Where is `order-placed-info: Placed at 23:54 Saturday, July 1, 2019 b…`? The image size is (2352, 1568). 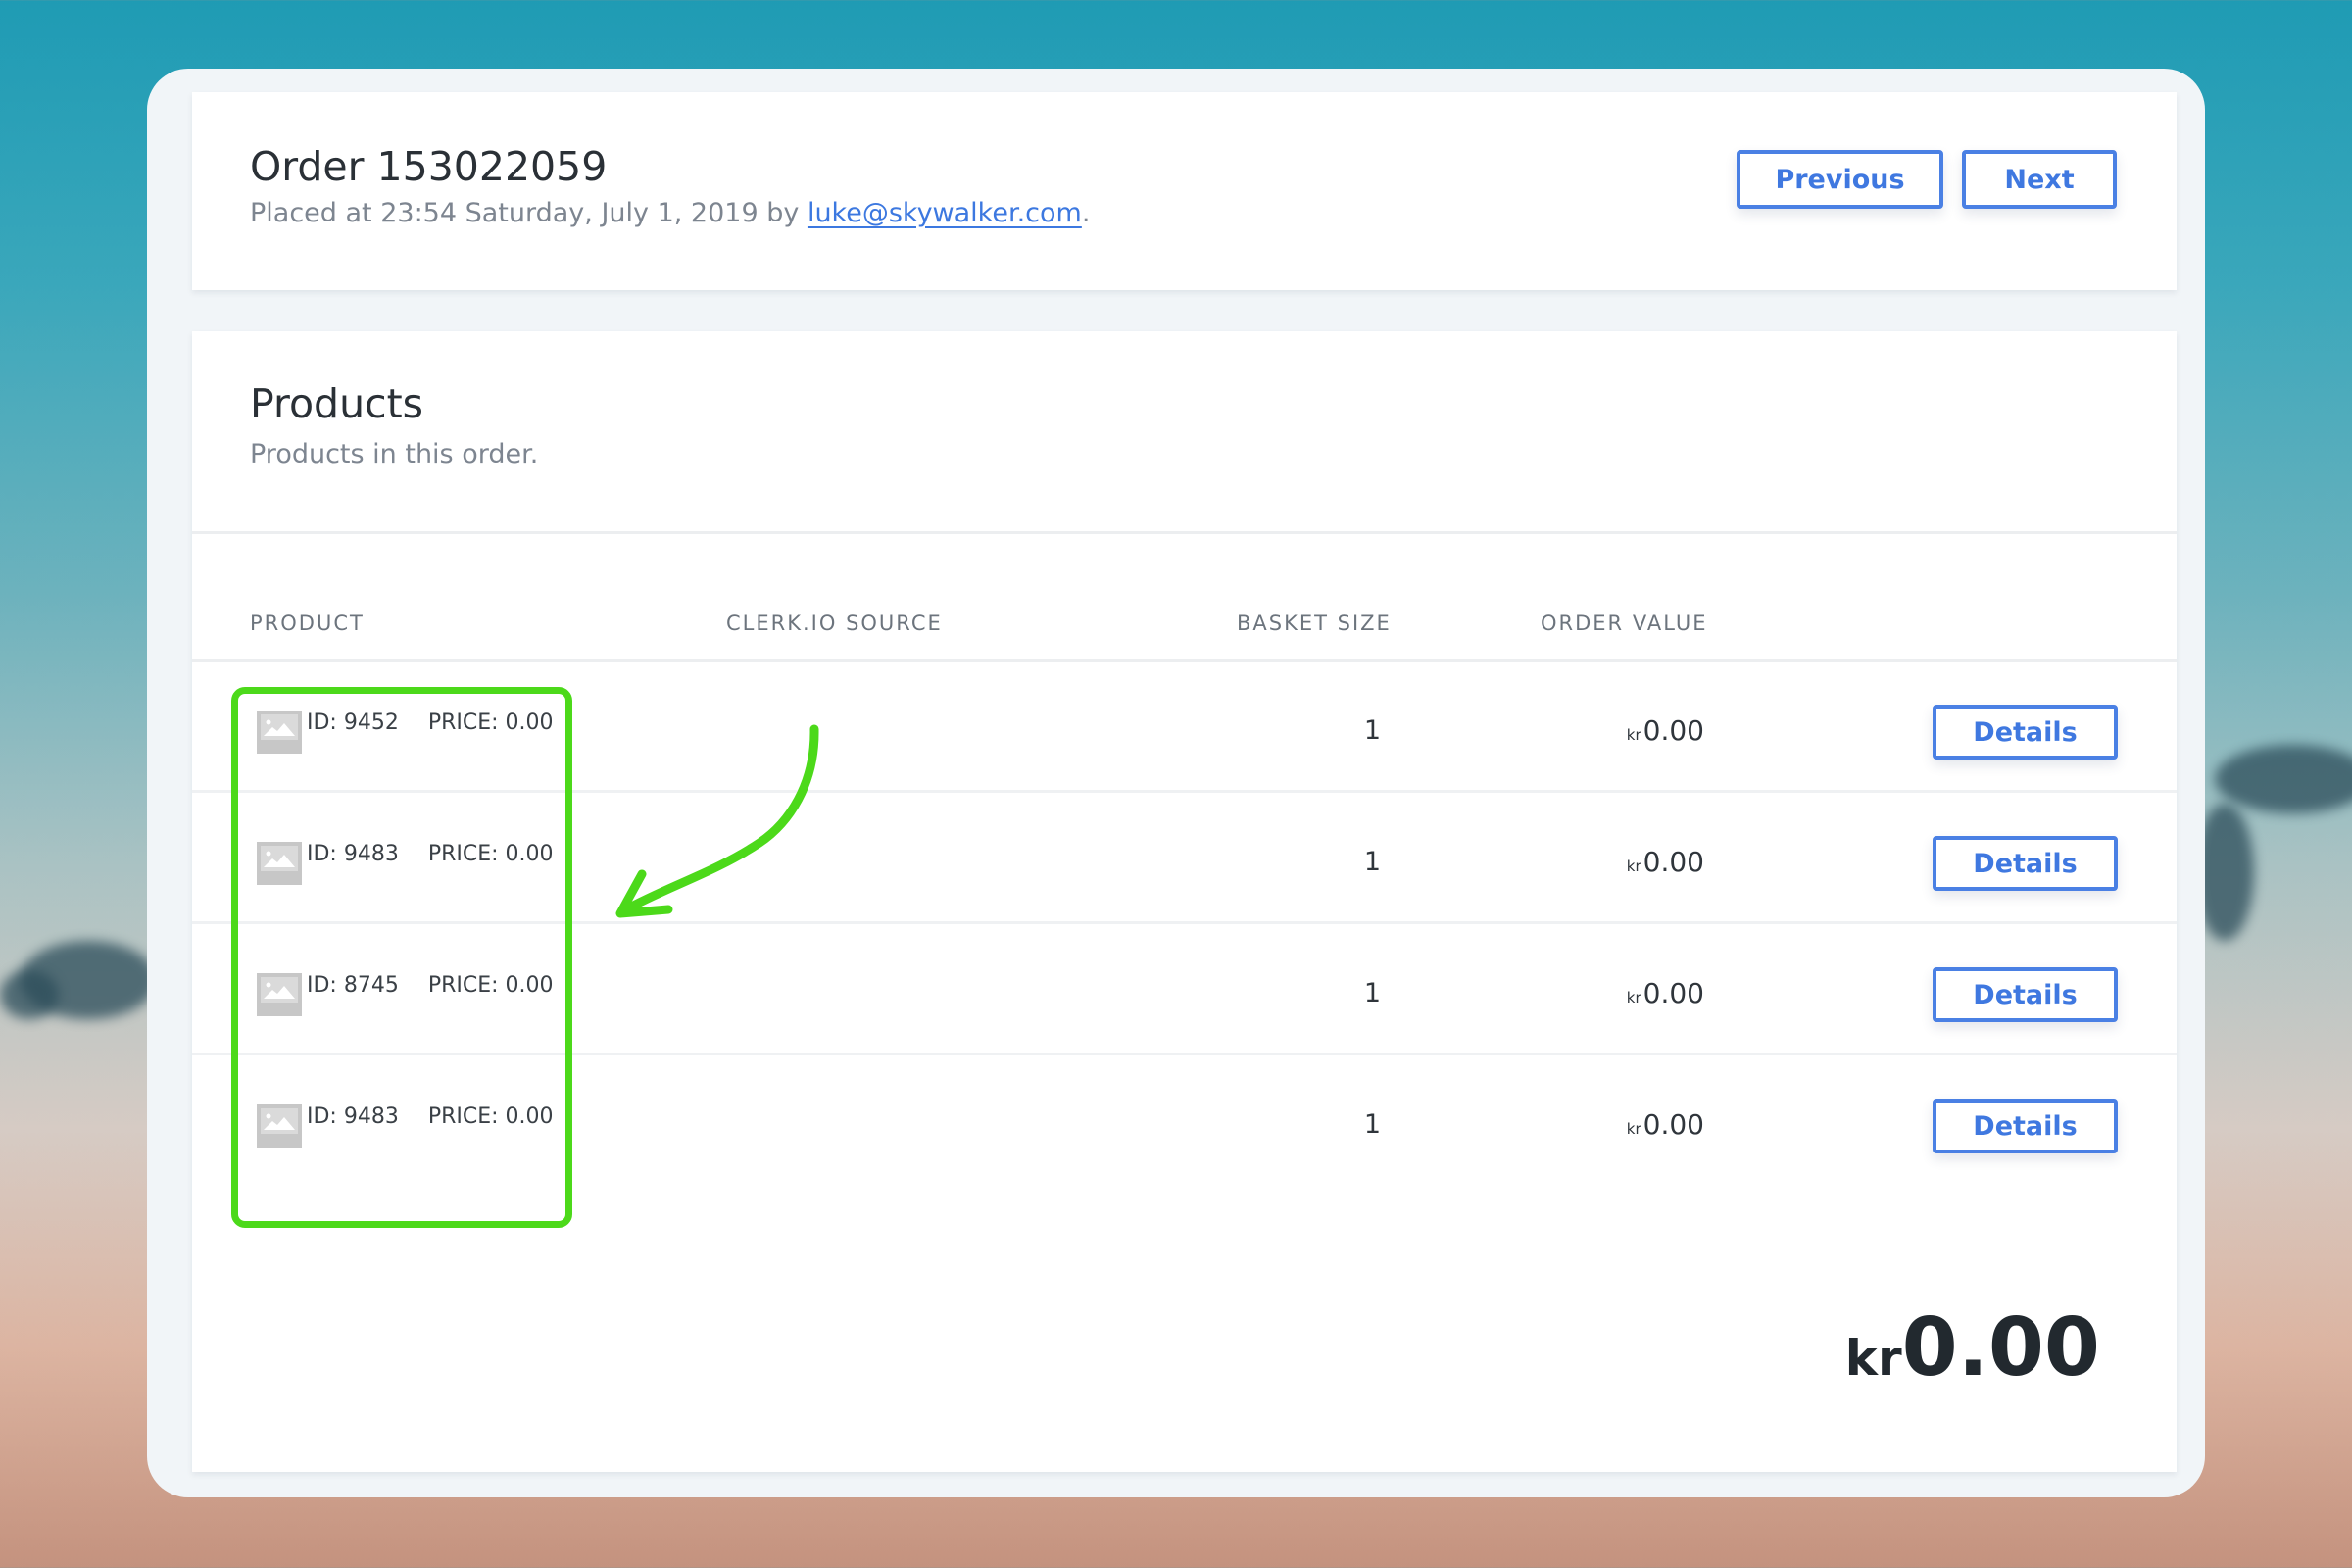
order-placed-info: Placed at 23:54 Saturday, July 1, 2019 b… is located at coordinates (670, 213).